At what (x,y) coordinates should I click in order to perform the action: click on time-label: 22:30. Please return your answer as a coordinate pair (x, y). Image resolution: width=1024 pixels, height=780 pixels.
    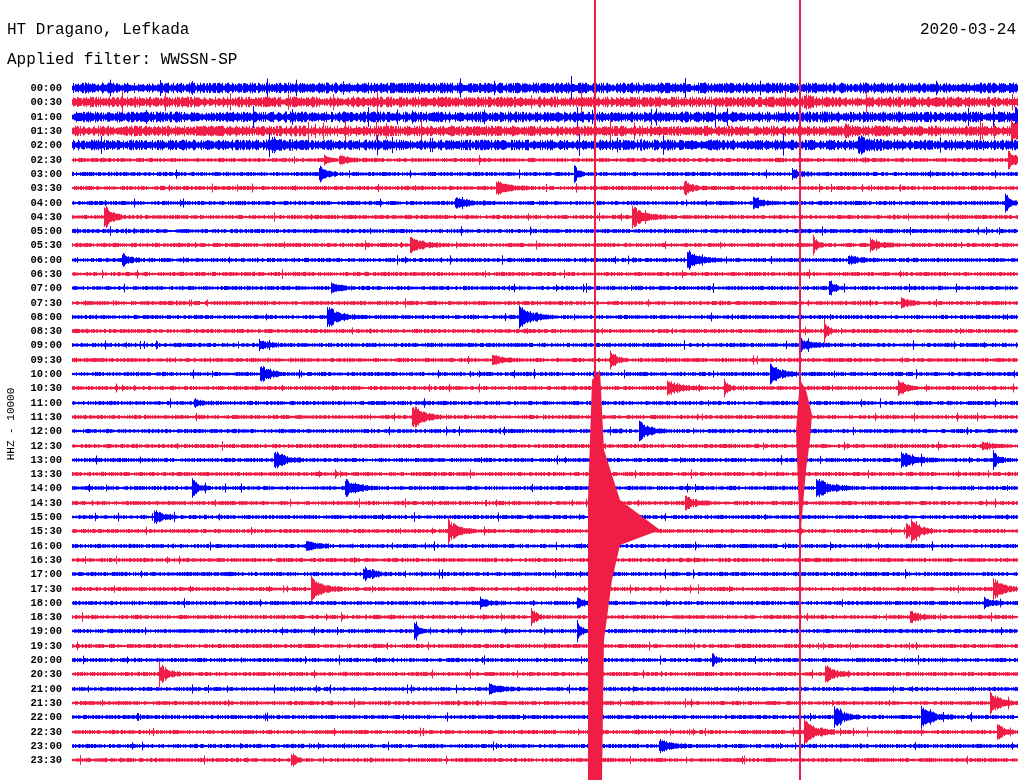
    Looking at the image, I should click on (45, 731).